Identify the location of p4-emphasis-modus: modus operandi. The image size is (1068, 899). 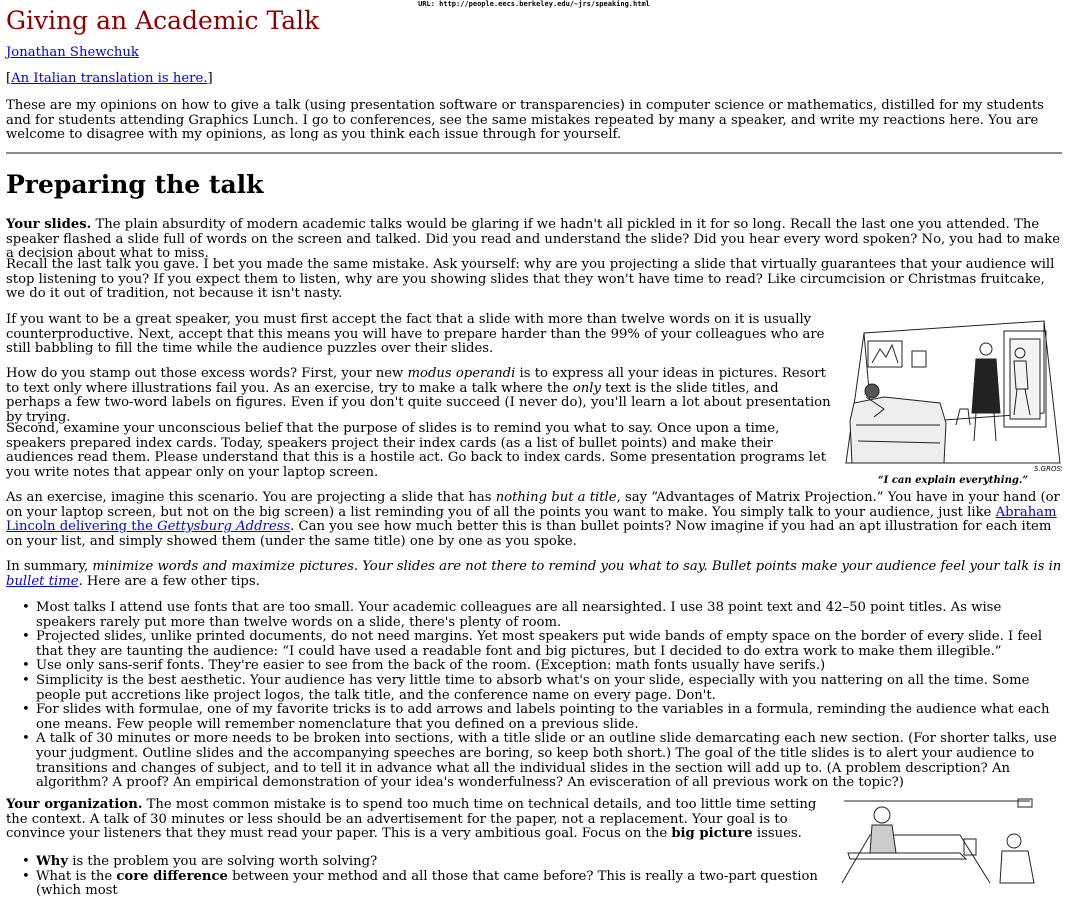
(461, 373).